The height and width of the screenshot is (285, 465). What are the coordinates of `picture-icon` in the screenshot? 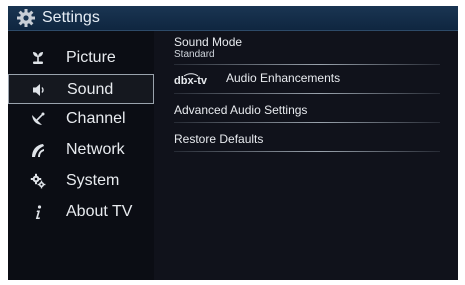 It's located at (38, 58).